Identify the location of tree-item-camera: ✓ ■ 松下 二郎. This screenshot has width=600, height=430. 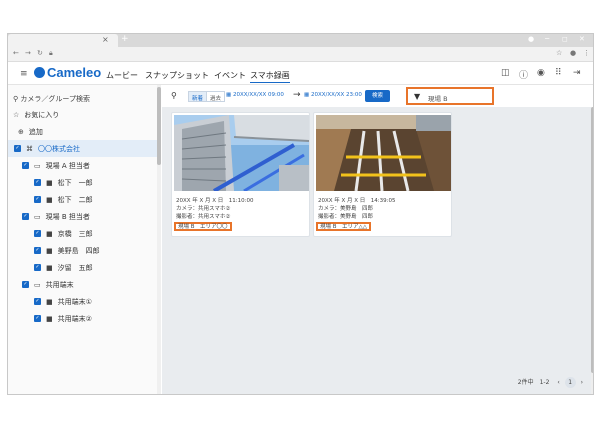
(83, 199).